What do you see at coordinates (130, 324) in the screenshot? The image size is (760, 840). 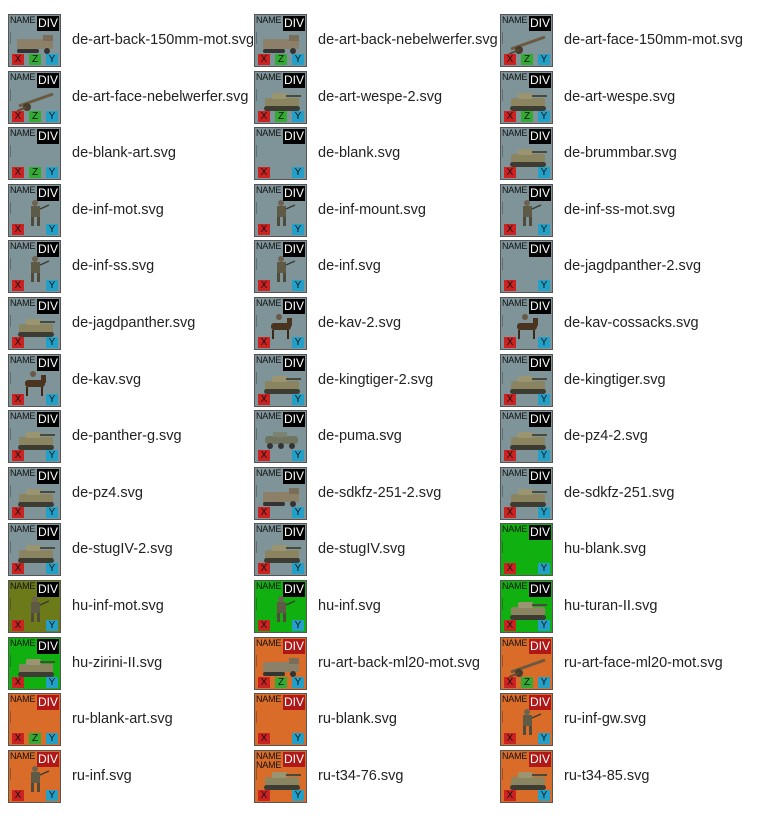 I see `file-item: NAME DIV X Y de-jagdpanther.svg` at bounding box center [130, 324].